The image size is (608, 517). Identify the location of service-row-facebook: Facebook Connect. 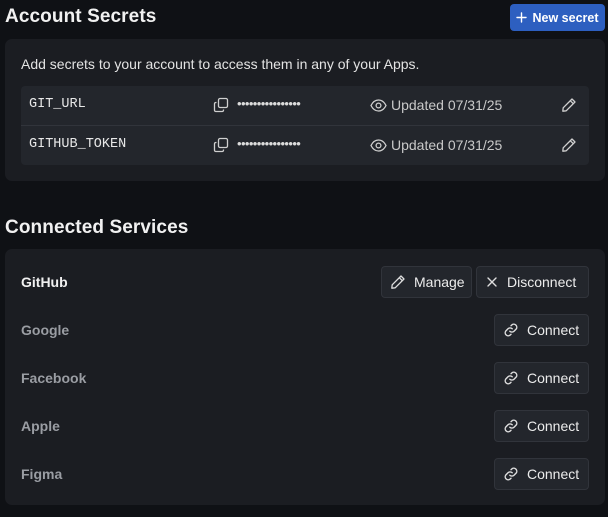
(305, 378).